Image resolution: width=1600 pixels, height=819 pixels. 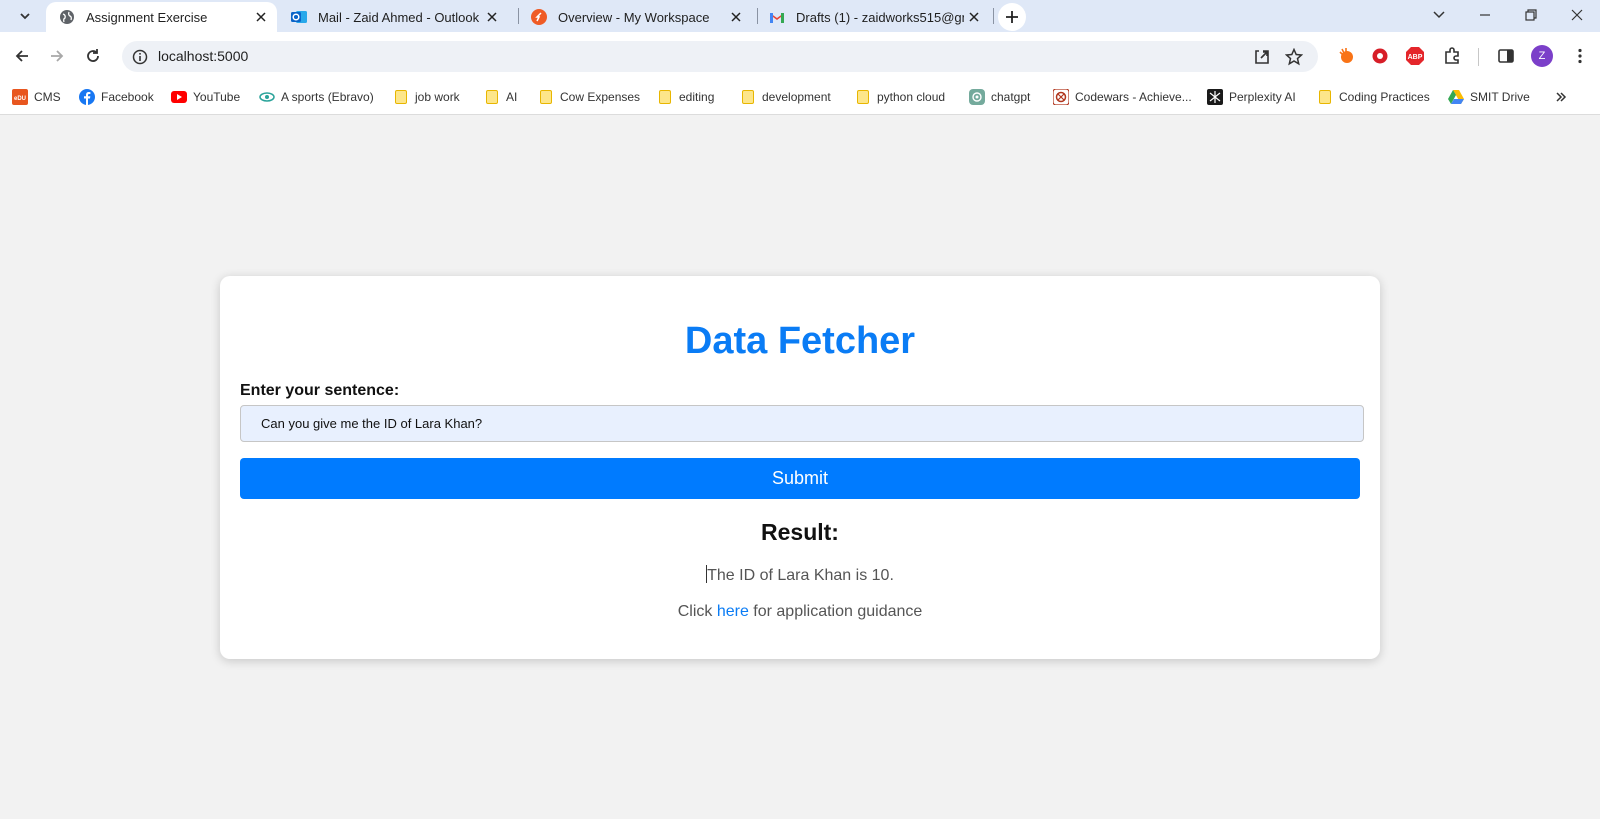 I want to click on tab-search-button, so click(x=25, y=16).